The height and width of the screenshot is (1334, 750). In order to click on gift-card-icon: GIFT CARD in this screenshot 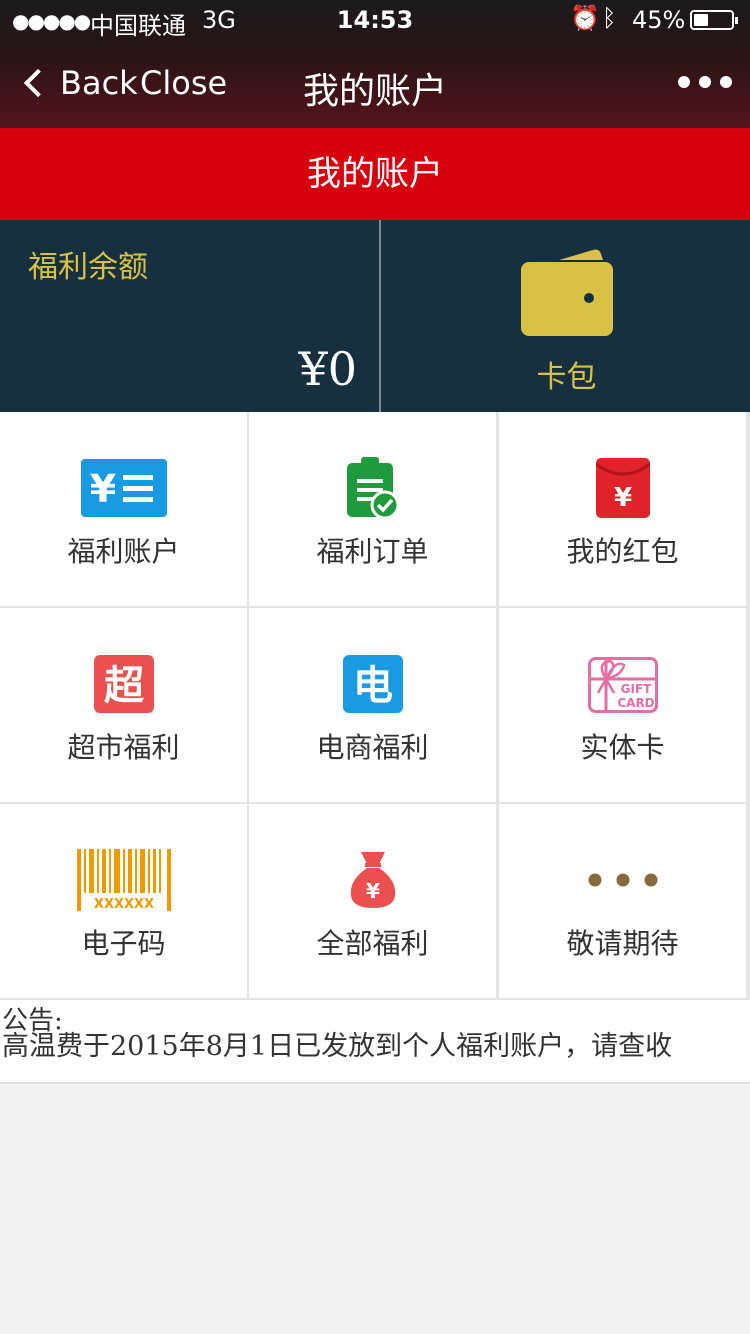, I will do `click(622, 685)`.